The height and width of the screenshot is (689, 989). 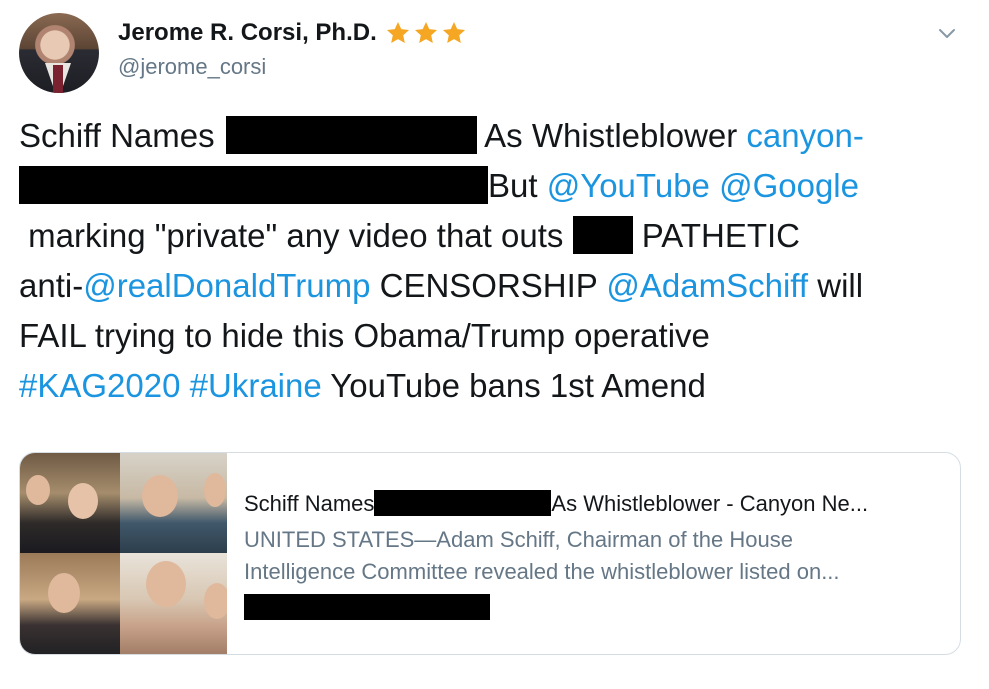 What do you see at coordinates (247, 33) in the screenshot?
I see `author-name: Jerome R. Corsi, Ph.D.` at bounding box center [247, 33].